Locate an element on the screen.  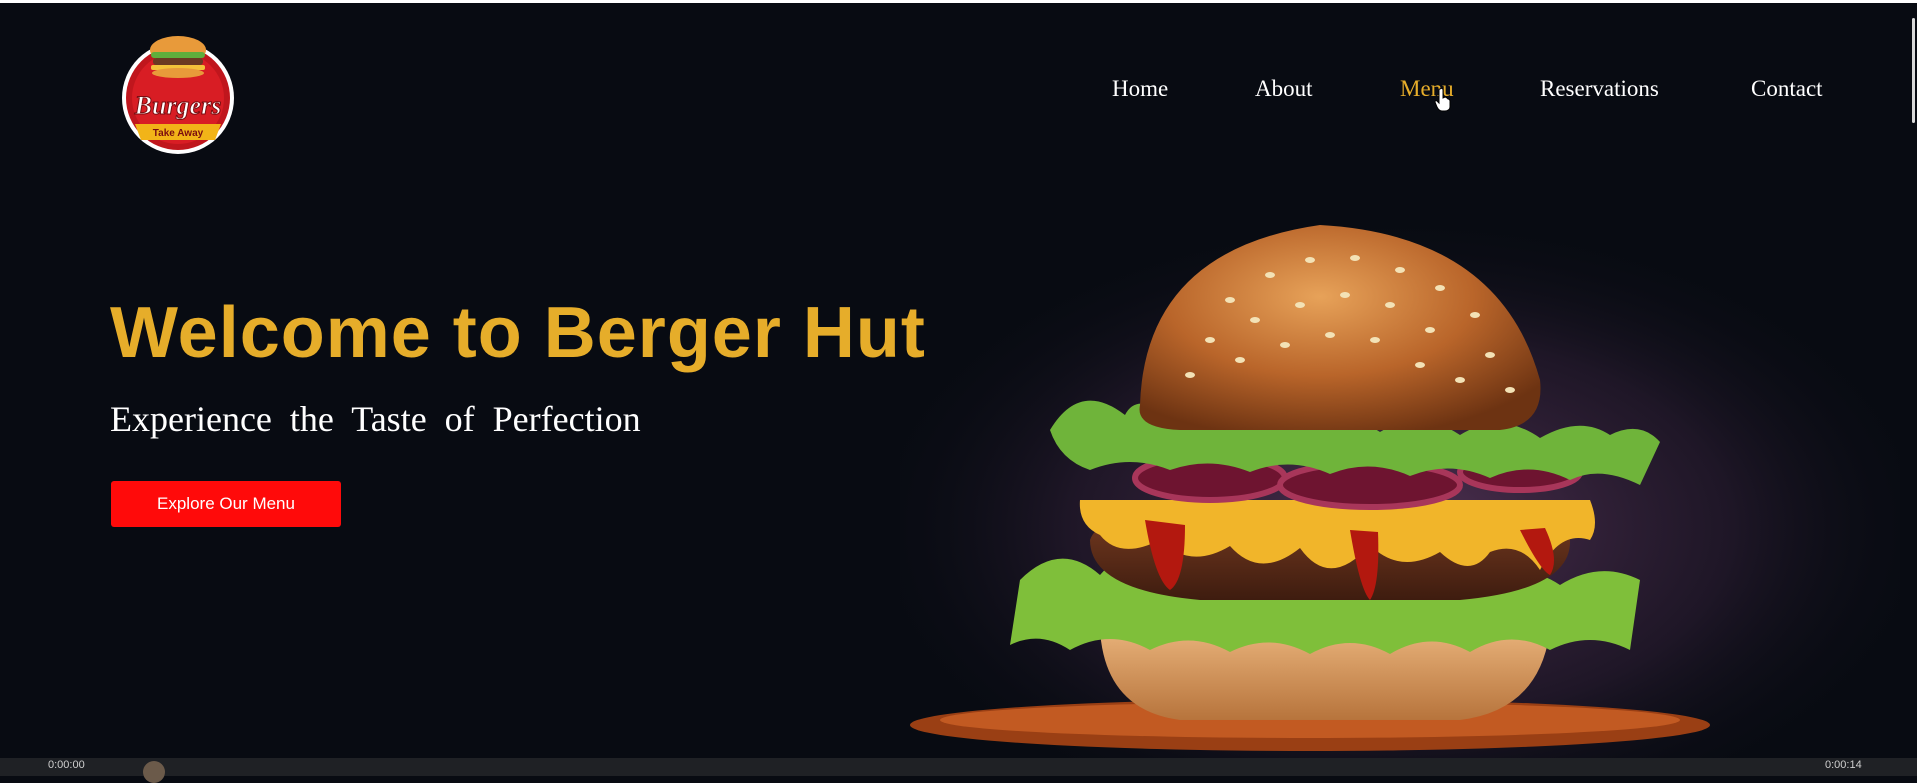
time-elapsed: 0:00:00 is located at coordinates (66, 765).